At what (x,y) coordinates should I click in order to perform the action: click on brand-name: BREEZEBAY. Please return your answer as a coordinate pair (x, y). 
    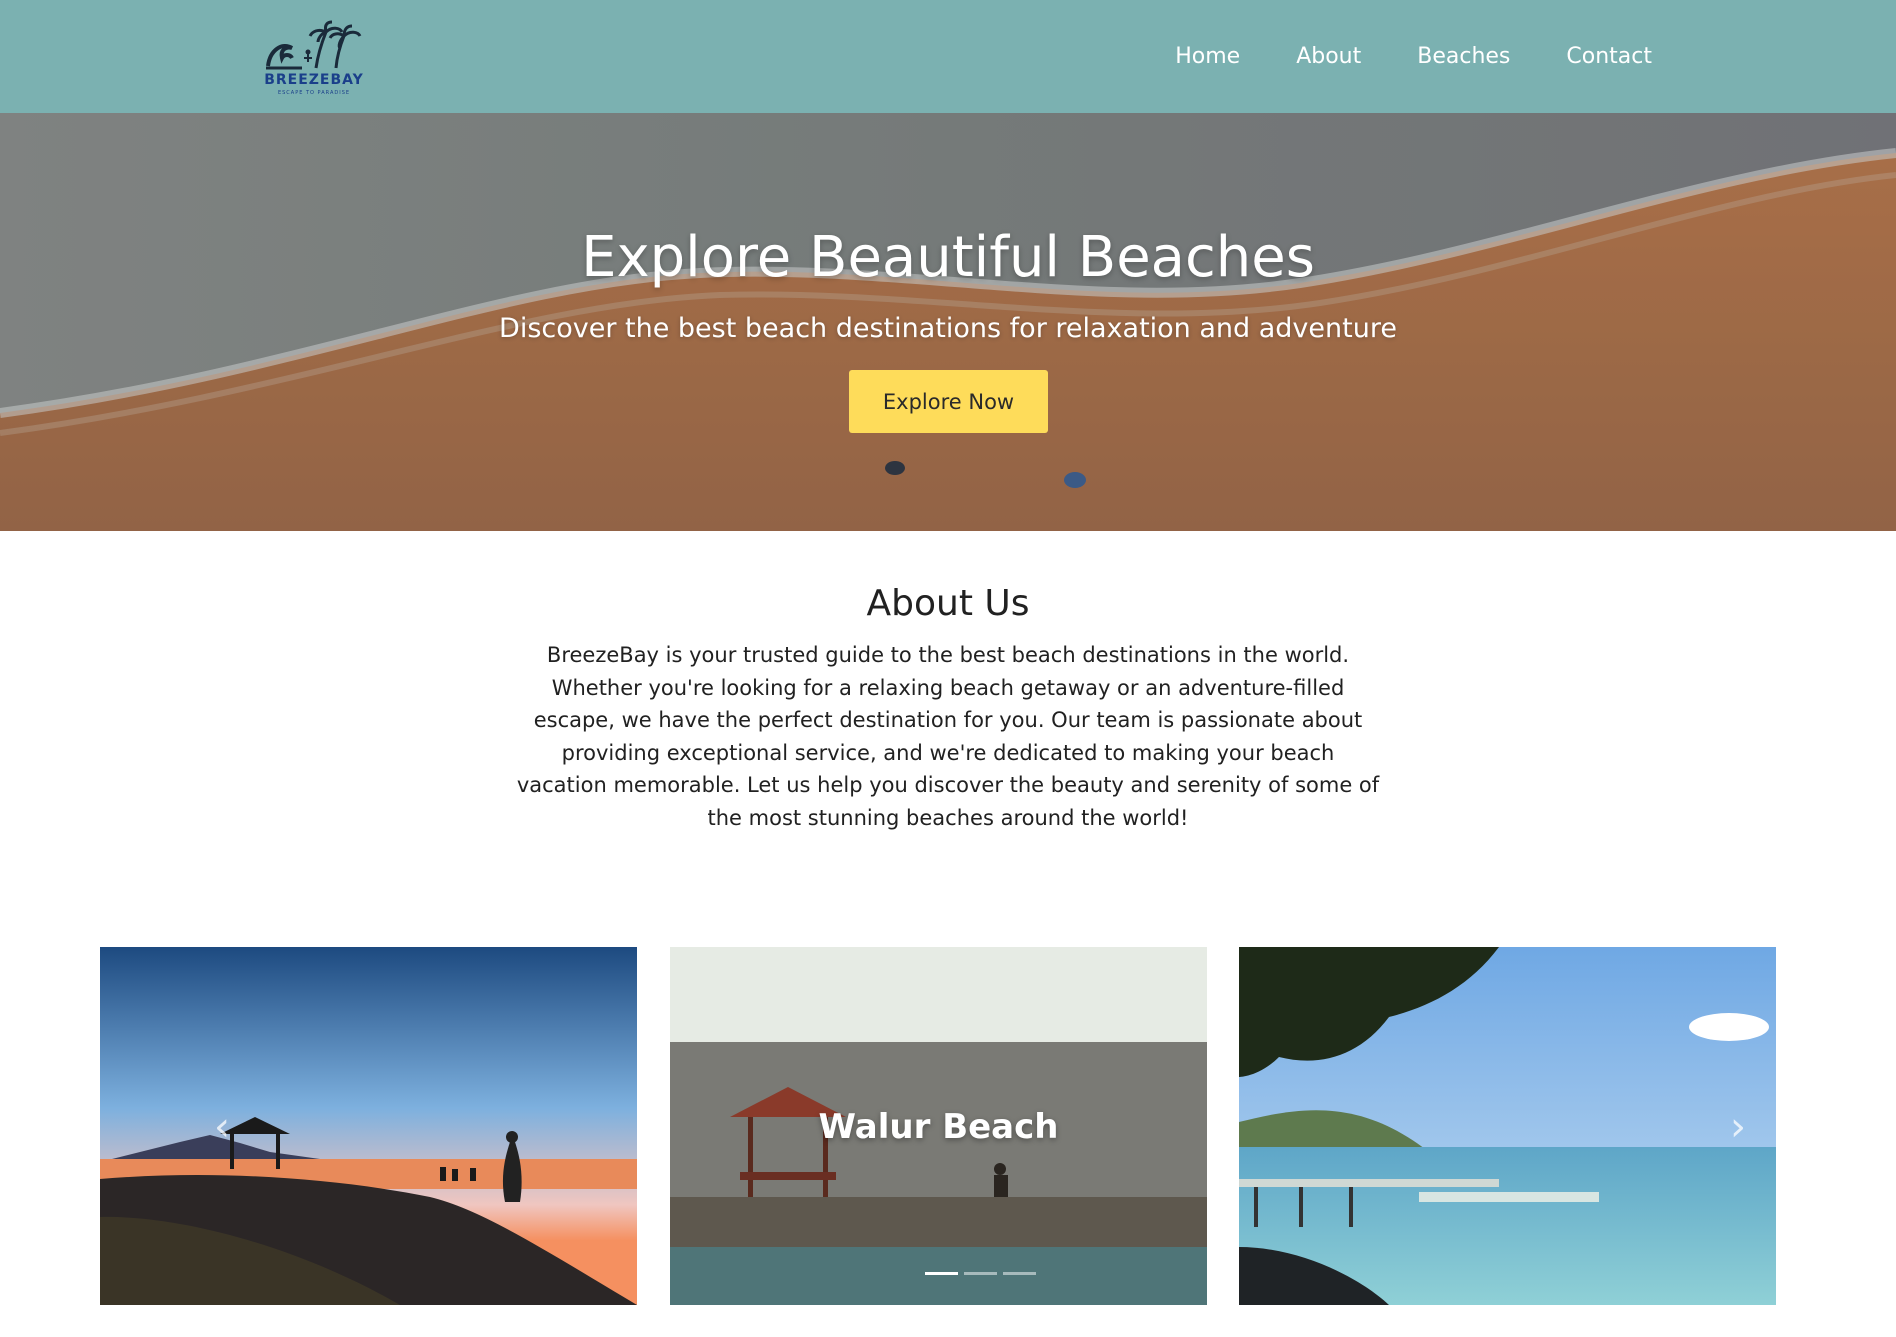
    Looking at the image, I should click on (314, 80).